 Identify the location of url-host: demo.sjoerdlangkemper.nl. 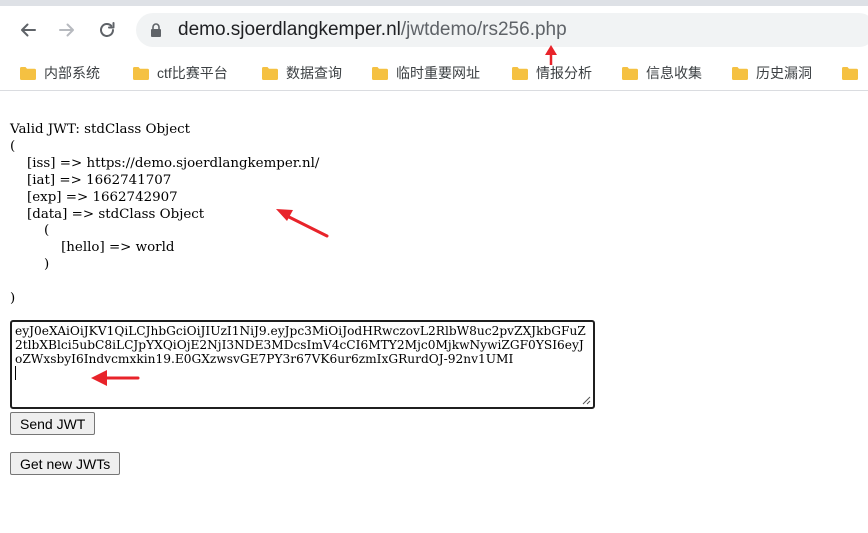
(289, 29).